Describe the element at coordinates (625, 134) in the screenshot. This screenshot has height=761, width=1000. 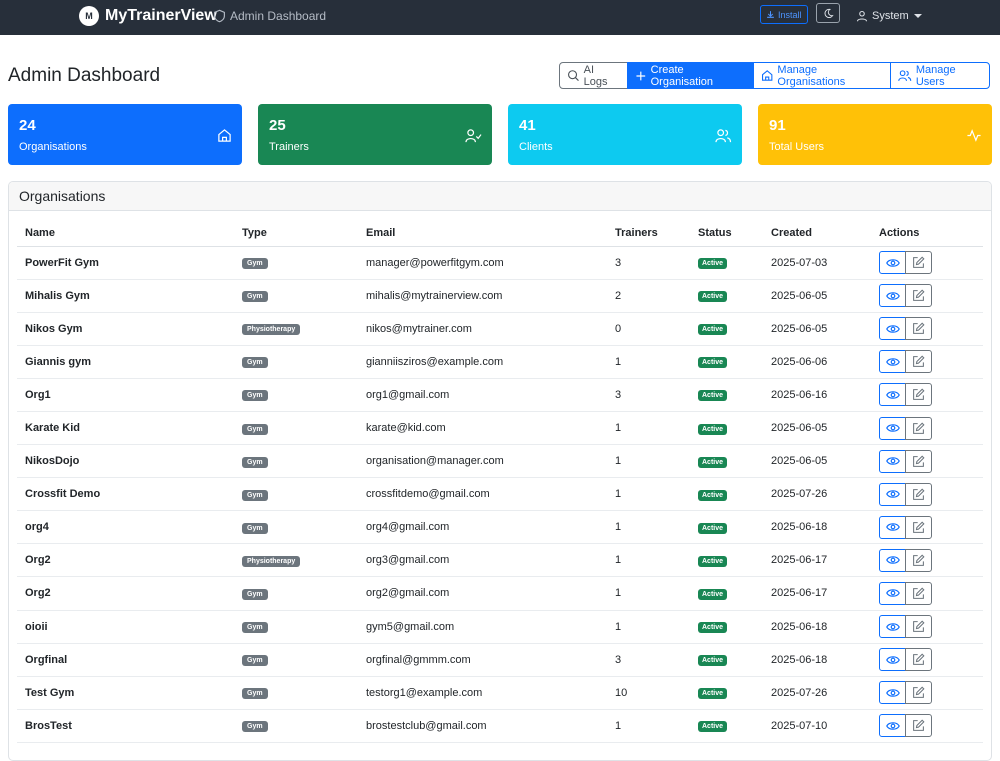
I see `stat-card-clients: 41 Clients` at that location.